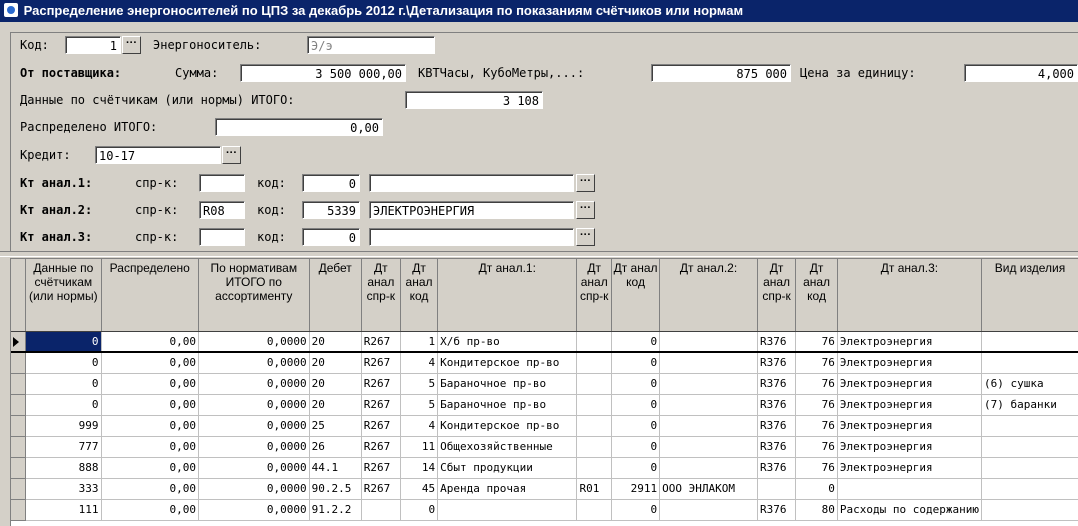  I want to click on meters-total-input: 3 108, so click(474, 100).